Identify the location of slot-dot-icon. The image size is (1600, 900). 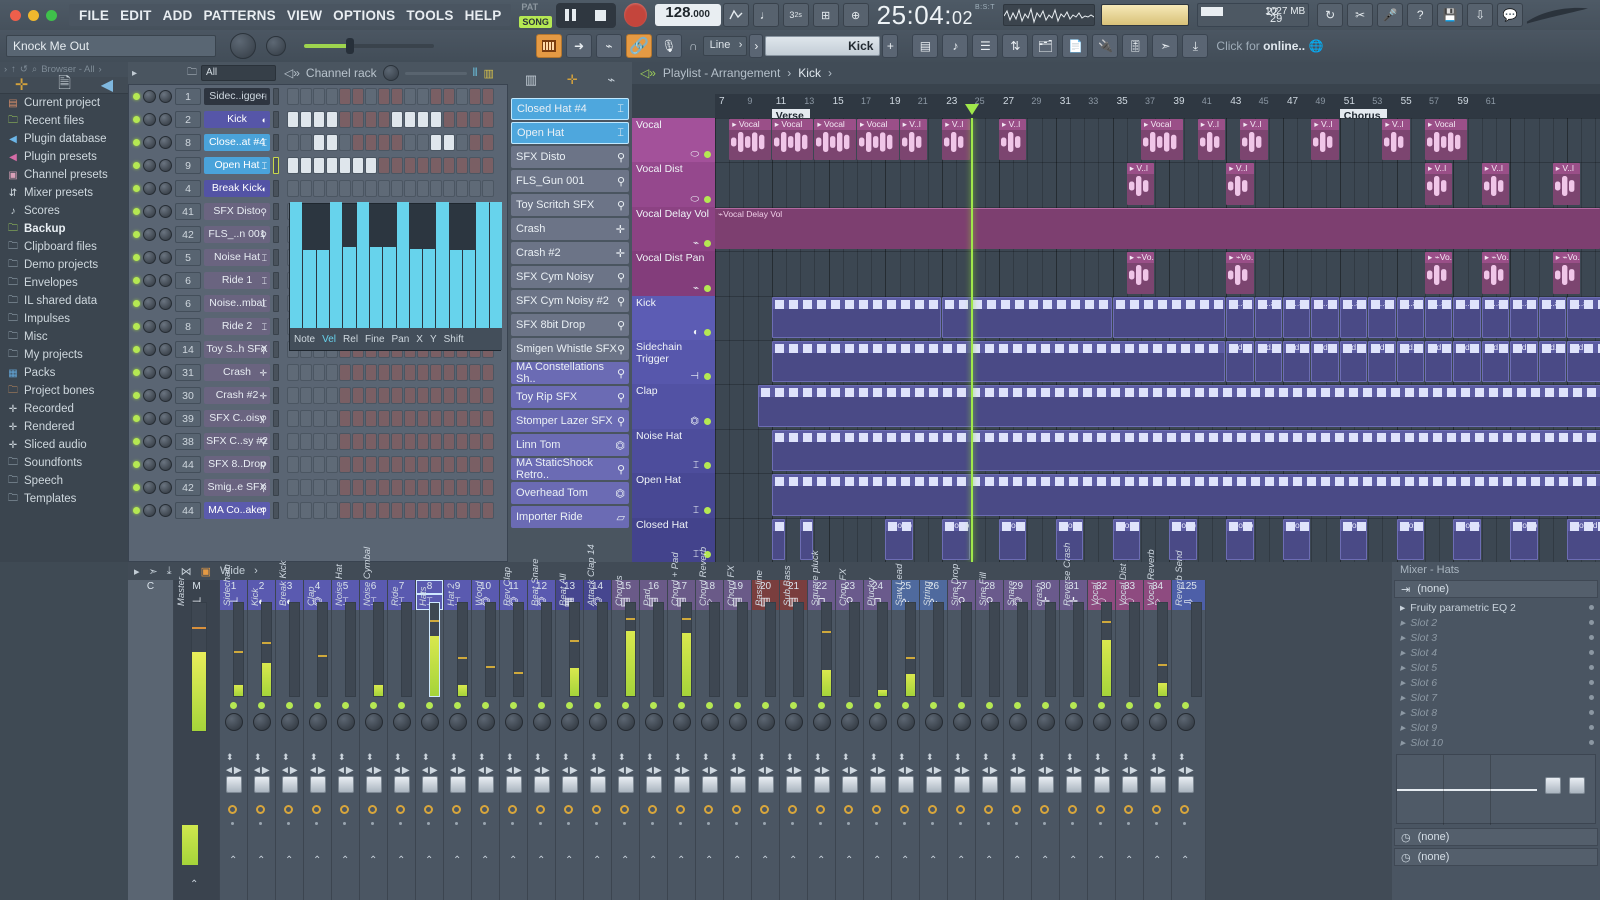
(1591, 667).